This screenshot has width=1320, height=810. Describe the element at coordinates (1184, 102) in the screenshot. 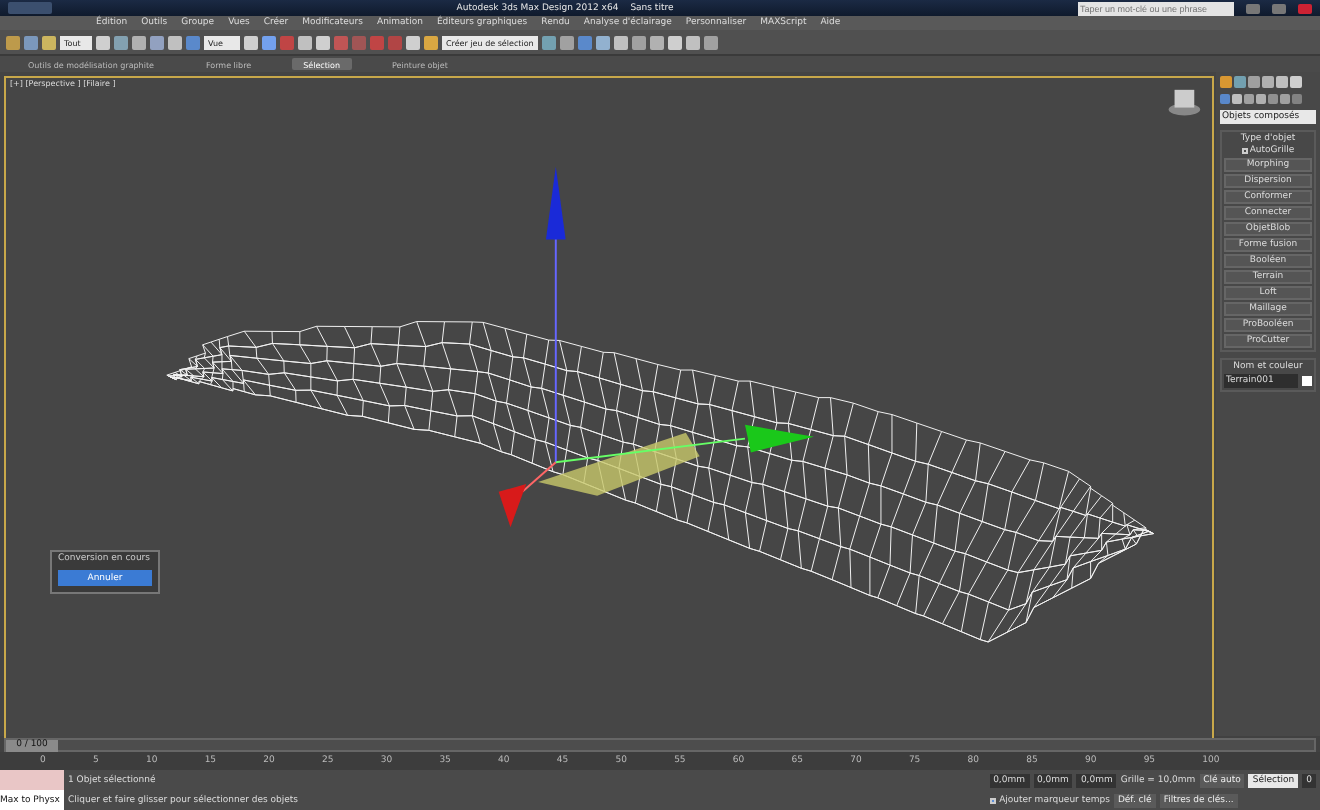

I see `viewcube-icon` at that location.